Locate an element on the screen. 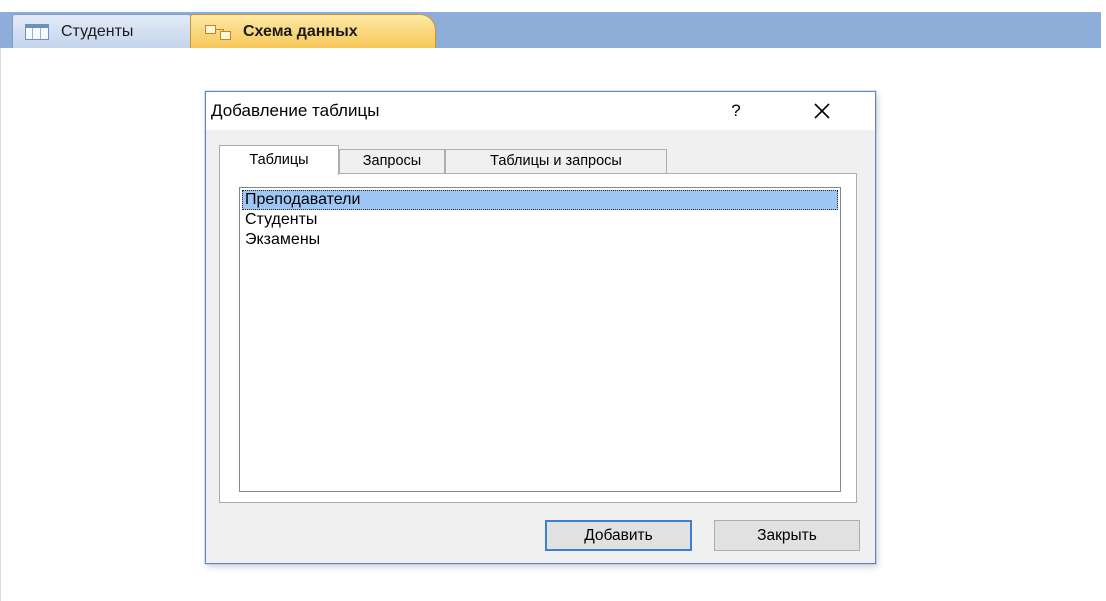  add-button: Добавить is located at coordinates (618, 535).